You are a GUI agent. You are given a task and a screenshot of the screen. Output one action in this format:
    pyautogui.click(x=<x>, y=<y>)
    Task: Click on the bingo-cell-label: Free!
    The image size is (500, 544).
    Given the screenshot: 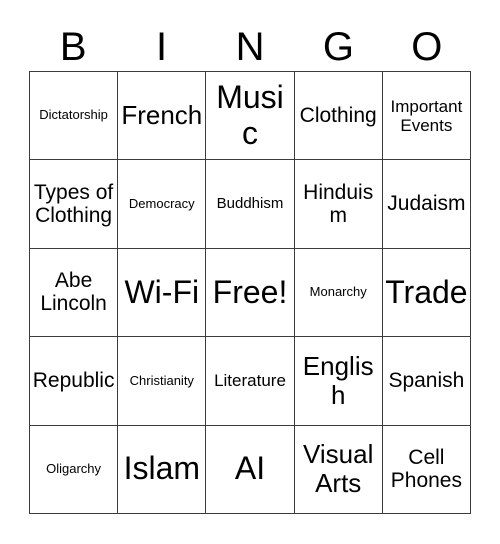 What is the action you would take?
    pyautogui.click(x=250, y=291)
    